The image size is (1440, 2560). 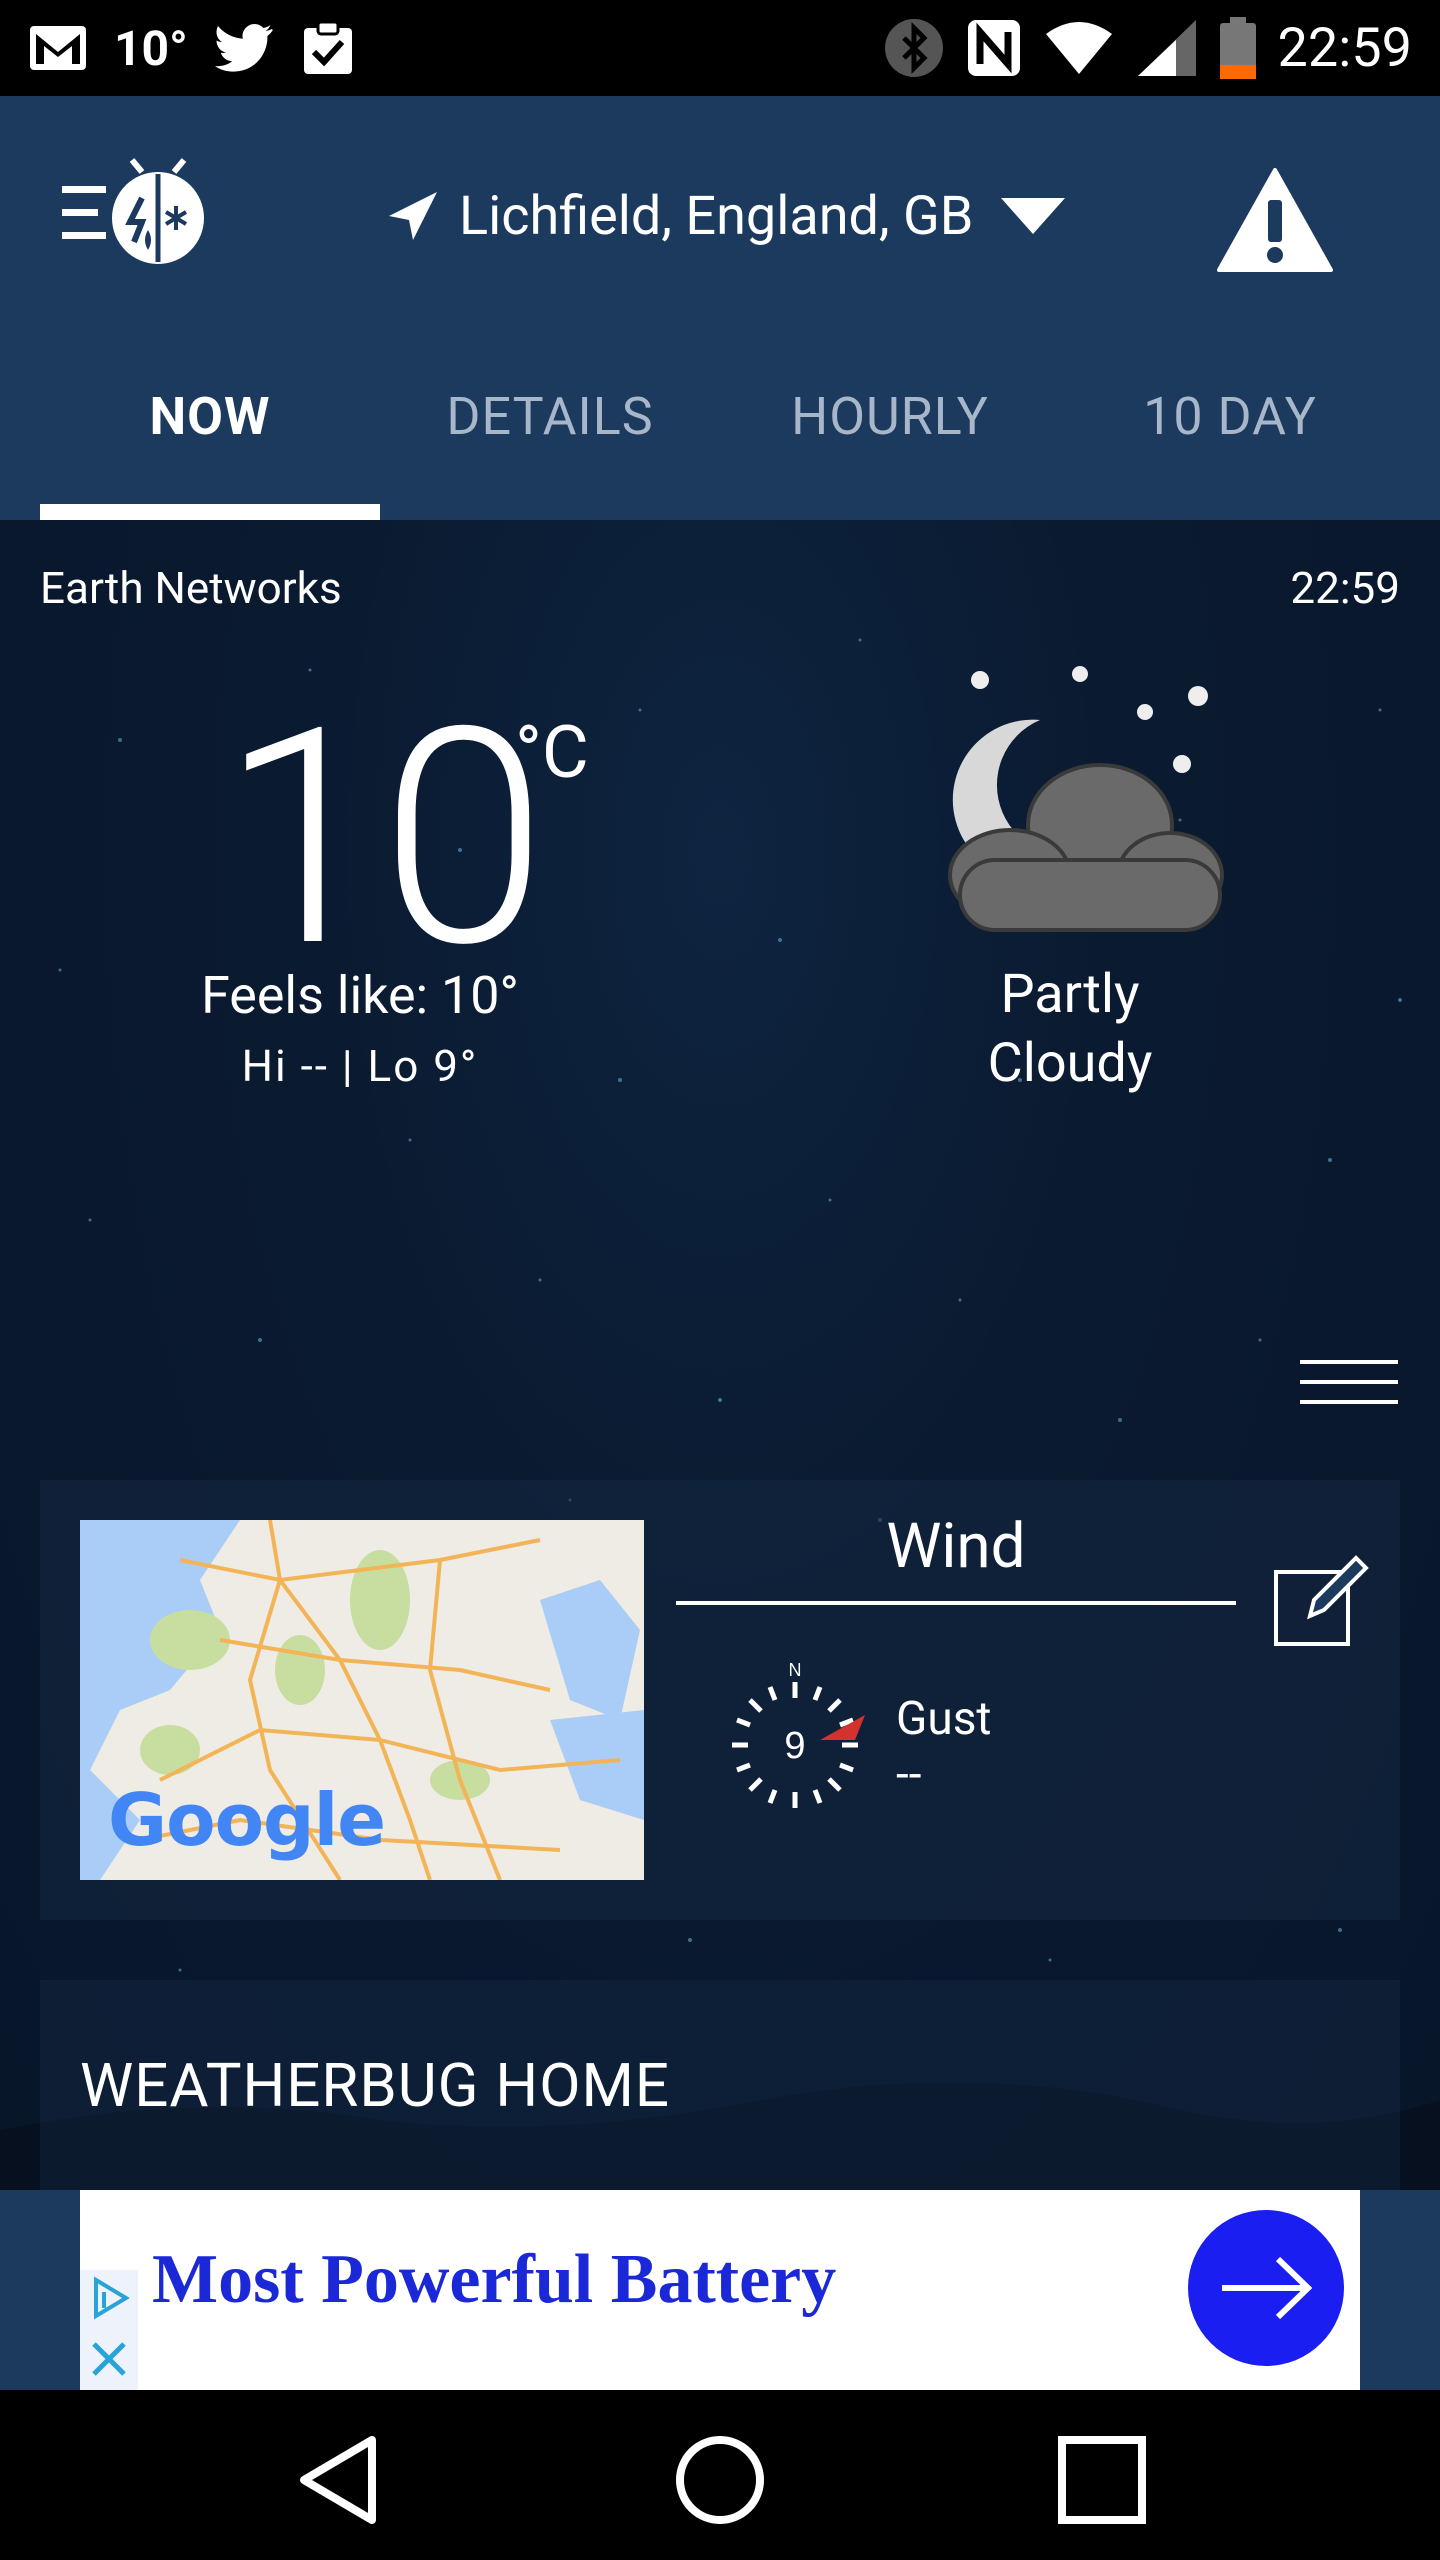 I want to click on weatherbug-logo-icon, so click(x=133, y=211).